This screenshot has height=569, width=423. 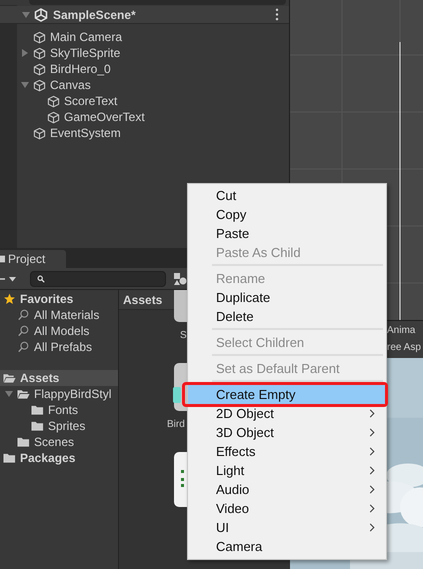 I want to click on hierarchy-item: SkyTileSprite, so click(x=144, y=53).